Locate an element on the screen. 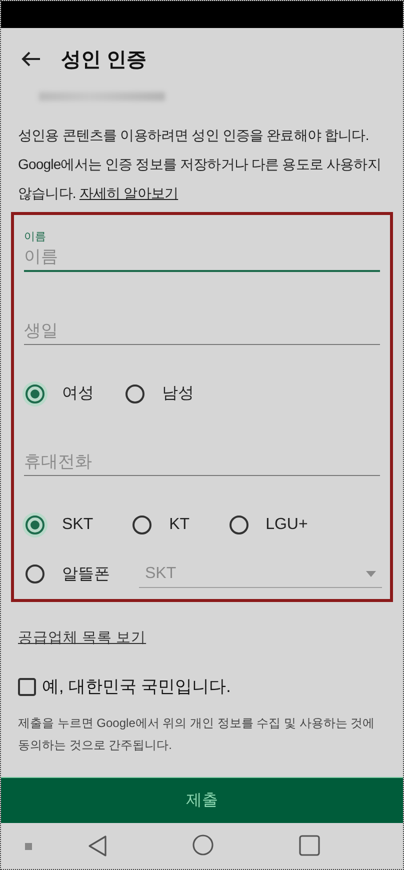 The width and height of the screenshot is (404, 870). learn-more-link: 자세히 알아보기 is located at coordinates (128, 193).